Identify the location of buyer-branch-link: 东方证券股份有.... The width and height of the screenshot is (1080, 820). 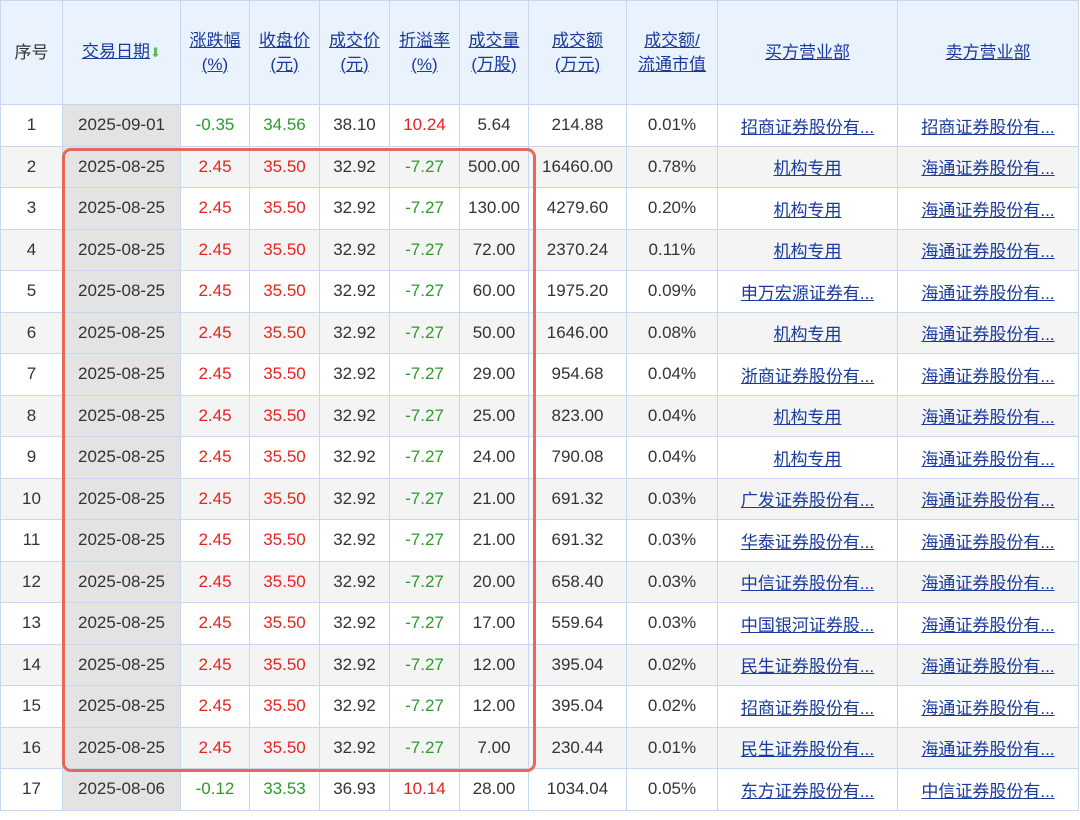
(807, 791).